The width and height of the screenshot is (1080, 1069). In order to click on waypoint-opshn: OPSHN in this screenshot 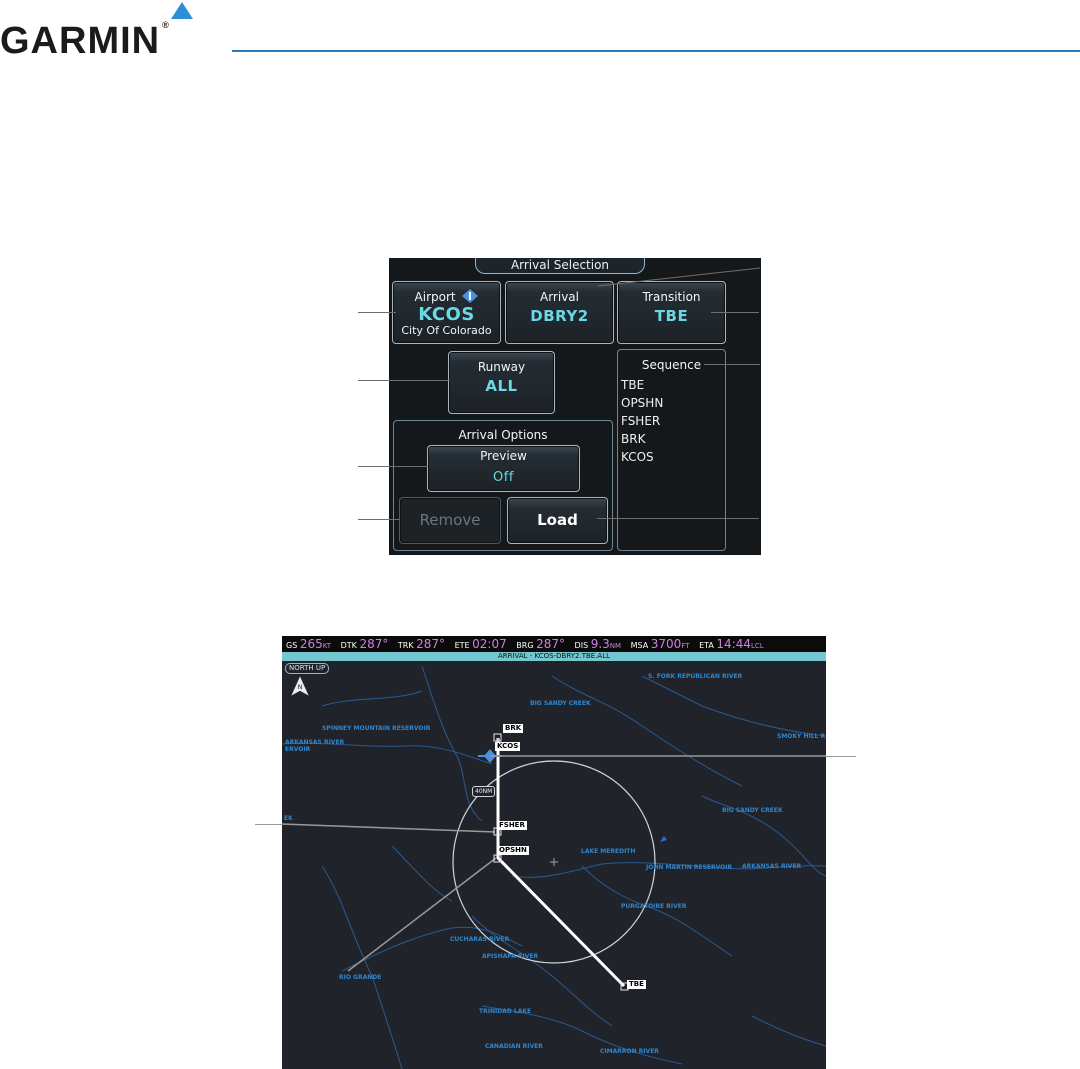, I will do `click(513, 850)`.